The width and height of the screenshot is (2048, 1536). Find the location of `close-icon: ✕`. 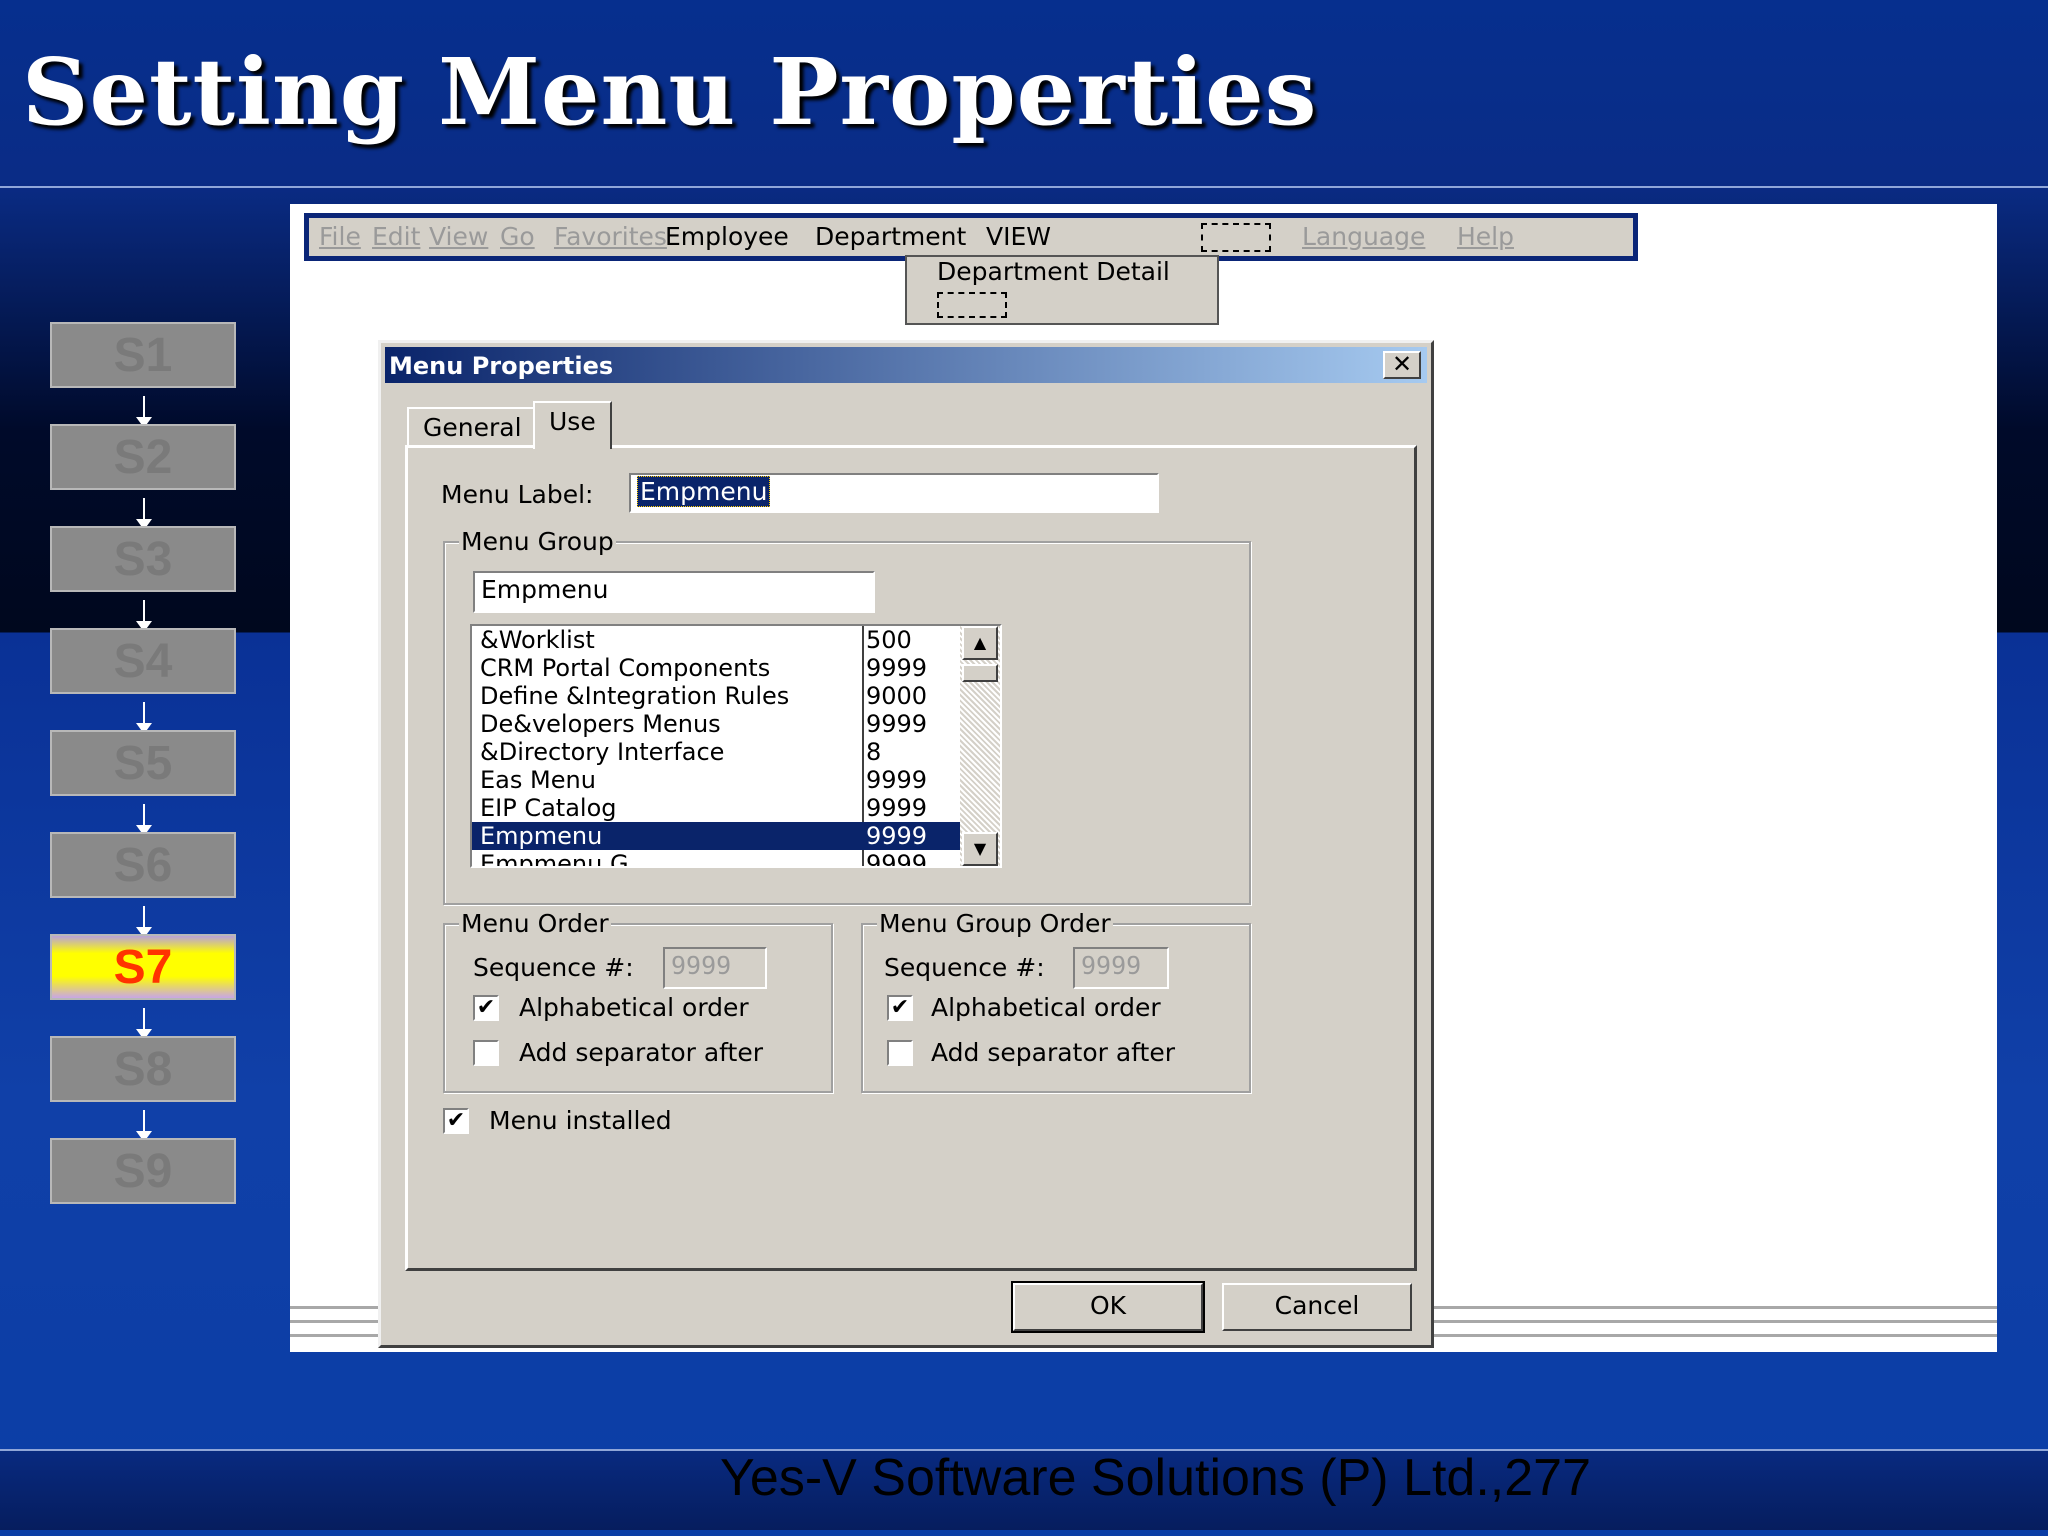

close-icon: ✕ is located at coordinates (1402, 365).